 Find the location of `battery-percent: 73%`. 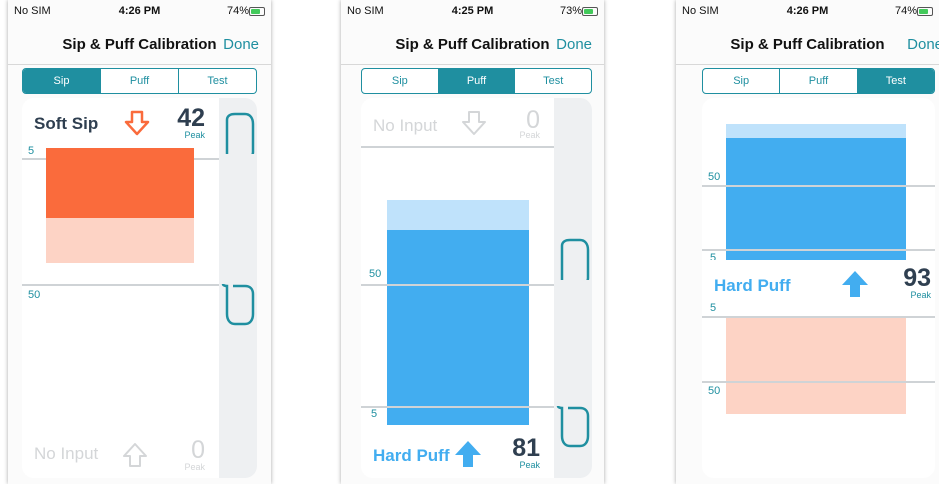

battery-percent: 73% is located at coordinates (570, 11).